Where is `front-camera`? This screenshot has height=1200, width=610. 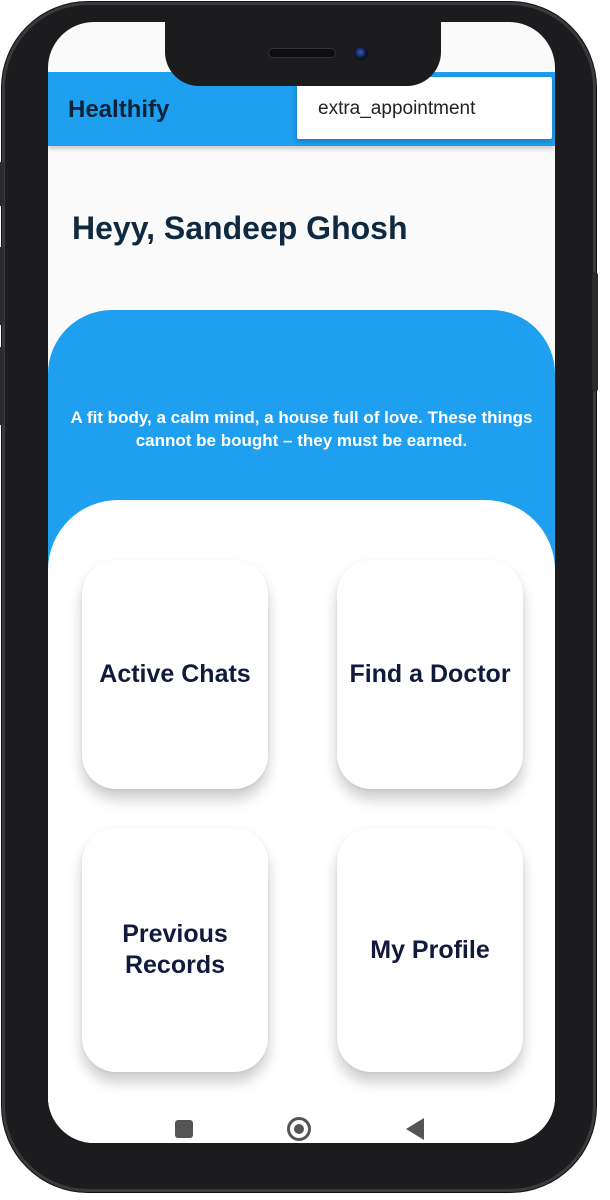
front-camera is located at coordinates (361, 53).